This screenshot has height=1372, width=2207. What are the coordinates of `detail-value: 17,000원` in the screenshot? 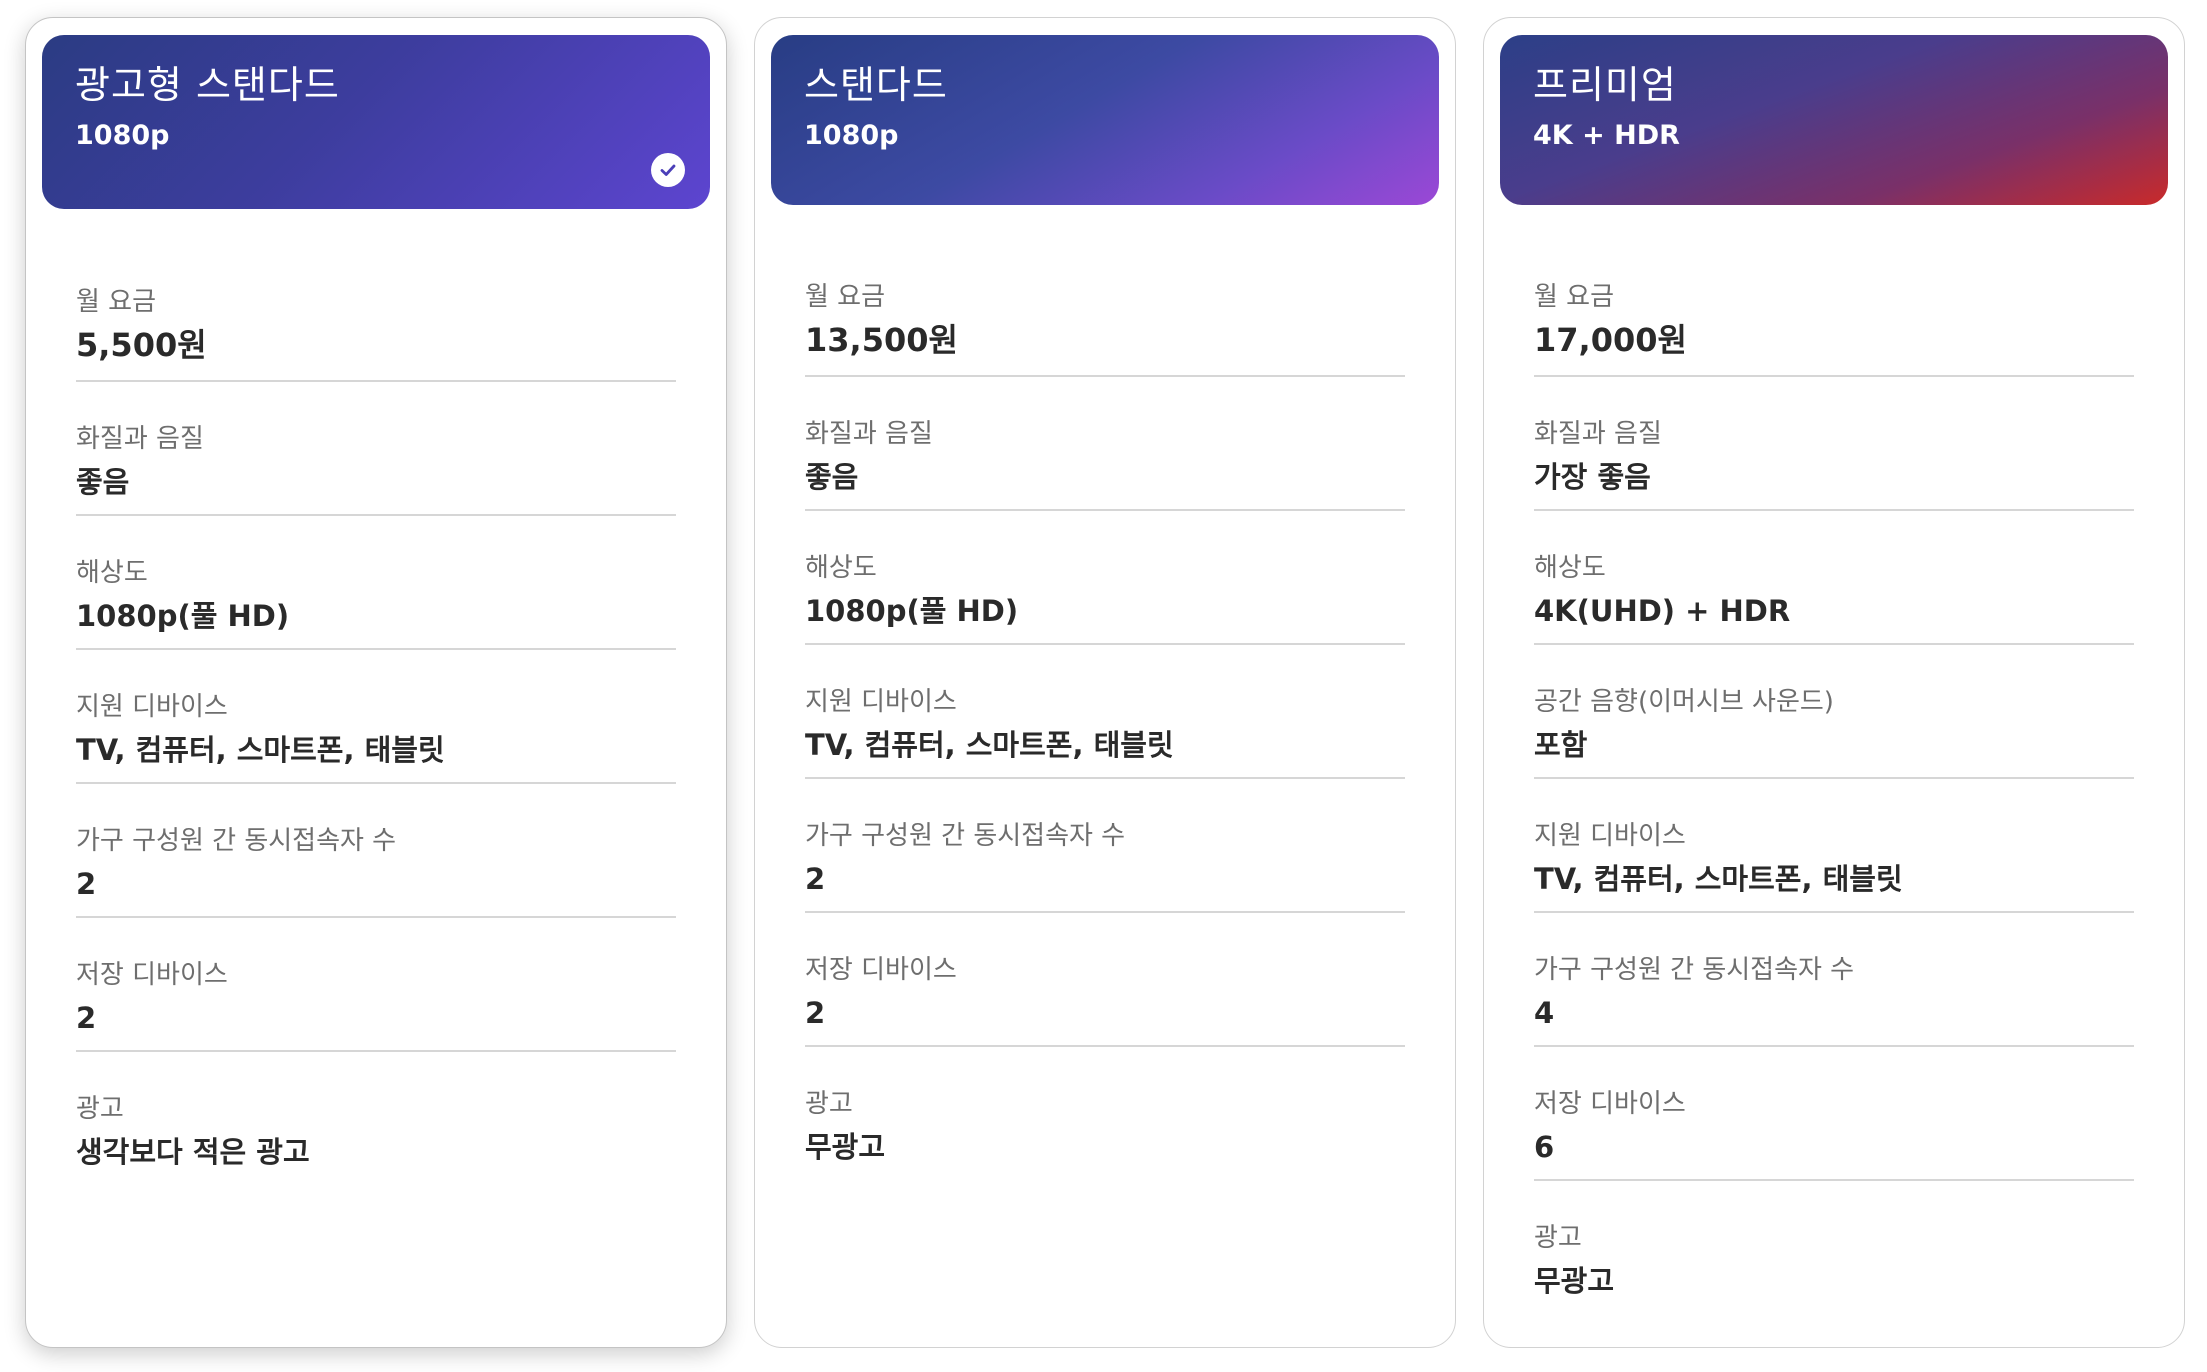 It's located at (1610, 340).